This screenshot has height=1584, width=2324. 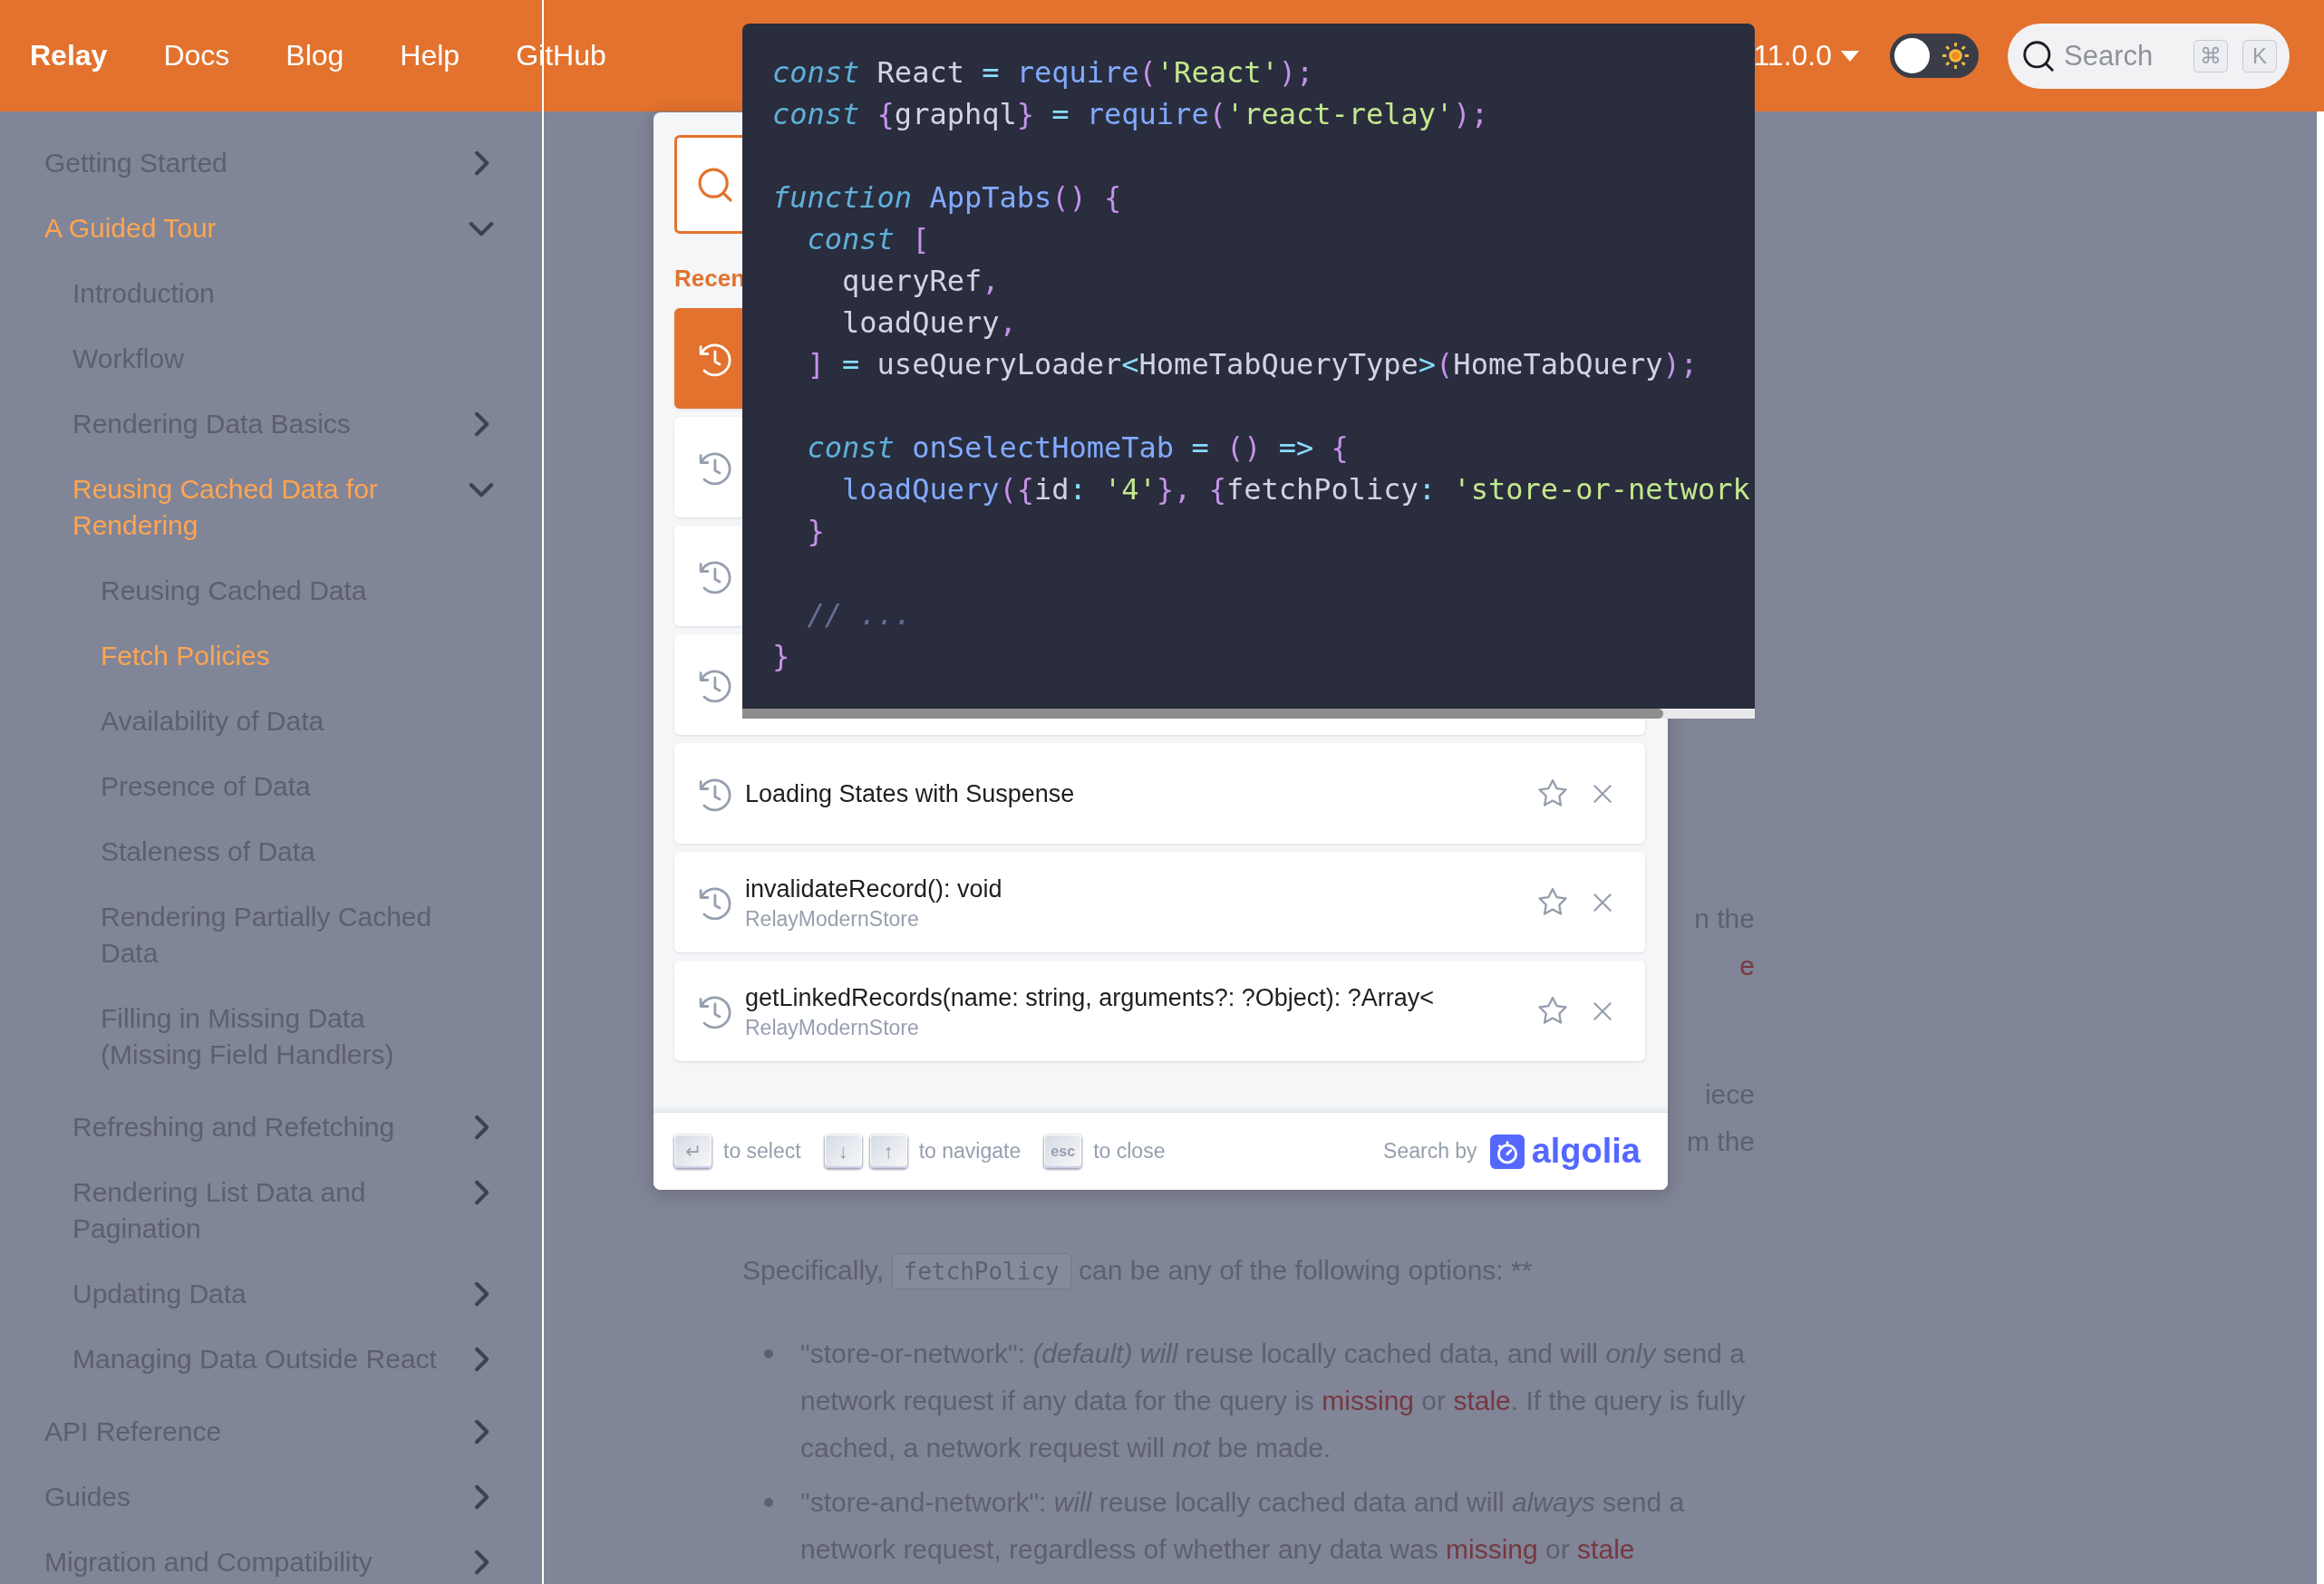 I want to click on search-button: Search ⌘ K, so click(x=2149, y=56).